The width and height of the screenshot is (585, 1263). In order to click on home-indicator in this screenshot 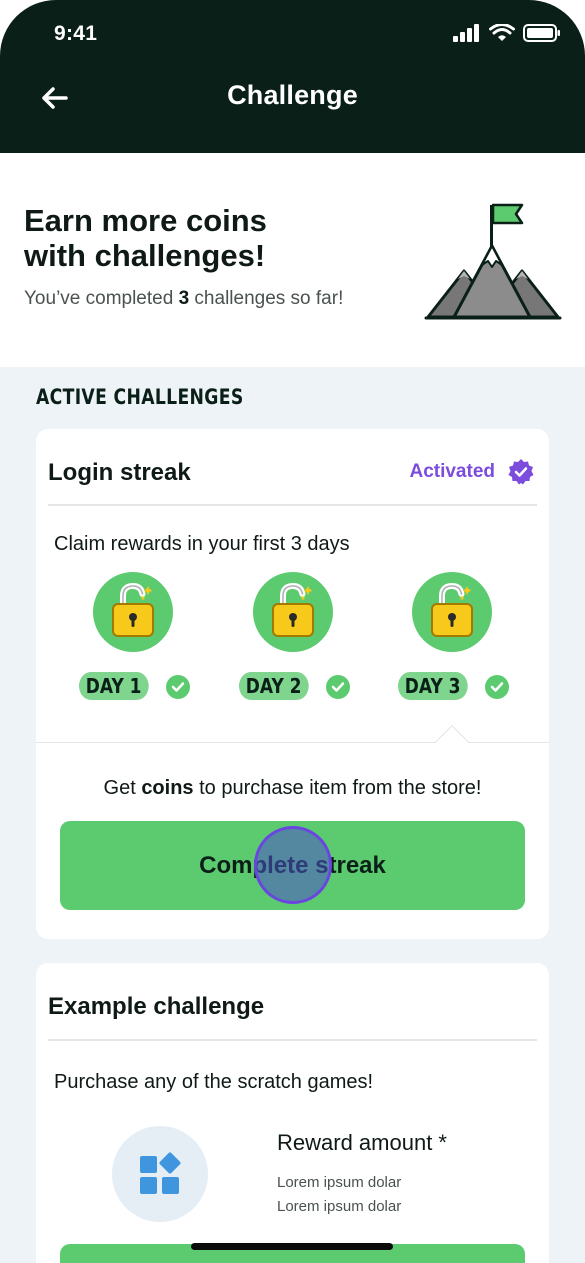, I will do `click(292, 1246)`.